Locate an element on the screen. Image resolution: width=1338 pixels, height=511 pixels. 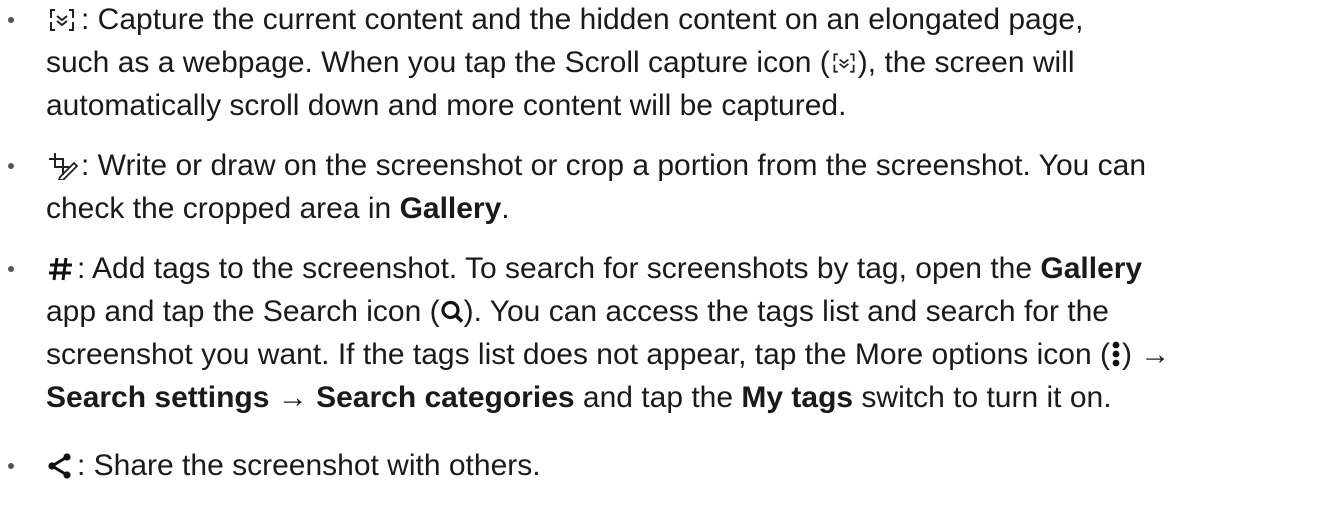
search-icon is located at coordinates (452, 316).